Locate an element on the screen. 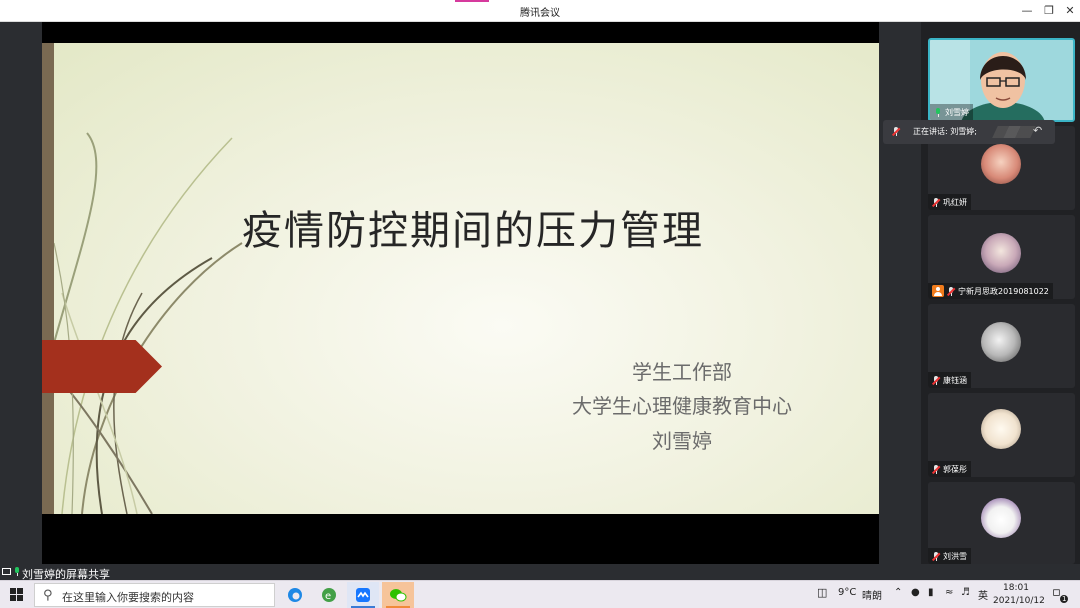 This screenshot has height=608, width=1080. wechat-icon is located at coordinates (398, 595).